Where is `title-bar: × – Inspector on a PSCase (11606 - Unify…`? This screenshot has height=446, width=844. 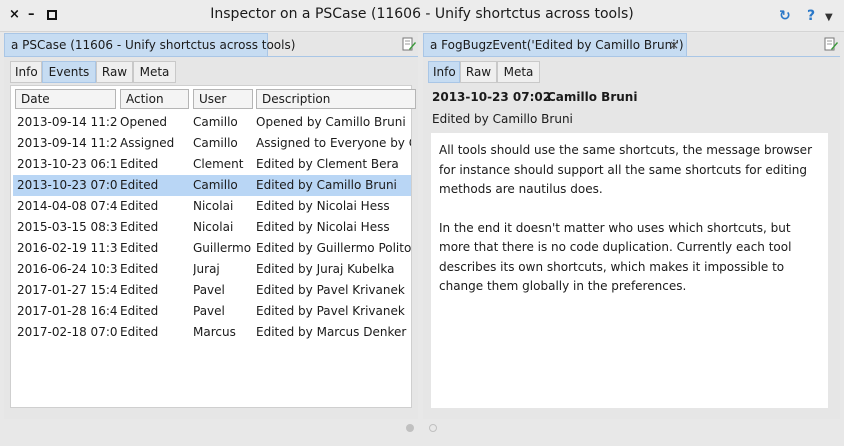
title-bar: × – Inspector on a PSCase (11606 - Unify… is located at coordinates (422, 16).